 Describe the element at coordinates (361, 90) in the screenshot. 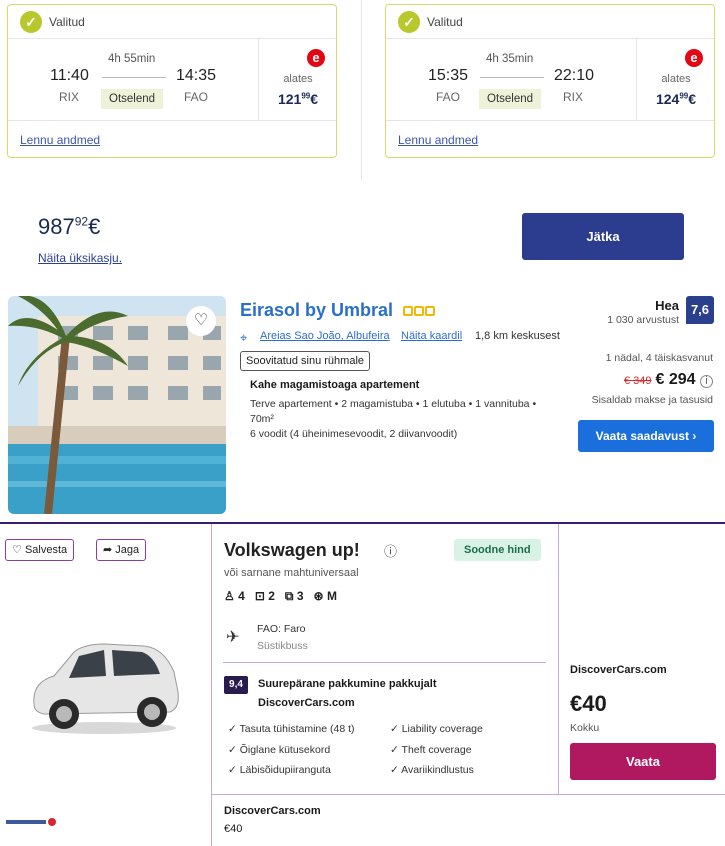

I see `column-divider` at that location.